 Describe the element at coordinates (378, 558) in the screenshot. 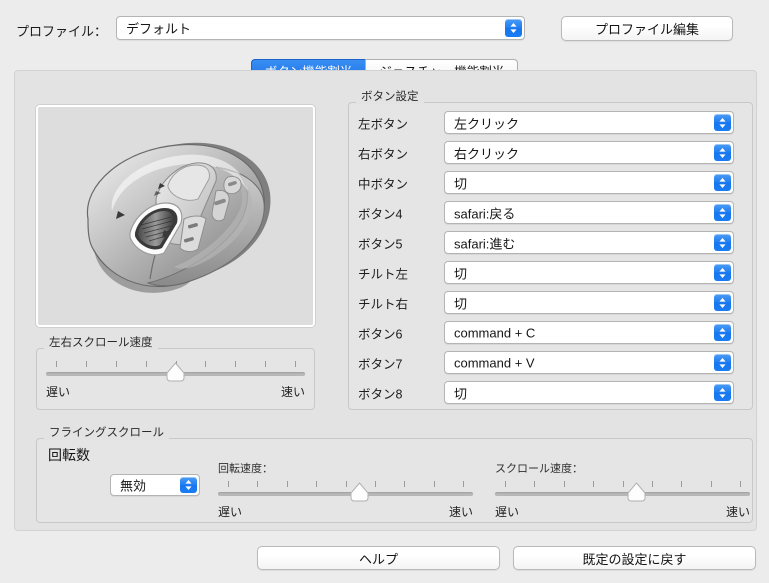

I see `help-button: ヘルプ` at that location.